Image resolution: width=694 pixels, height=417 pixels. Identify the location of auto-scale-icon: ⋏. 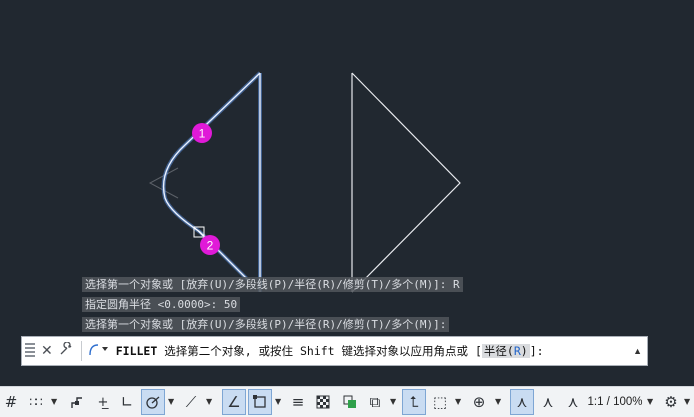
(548, 402).